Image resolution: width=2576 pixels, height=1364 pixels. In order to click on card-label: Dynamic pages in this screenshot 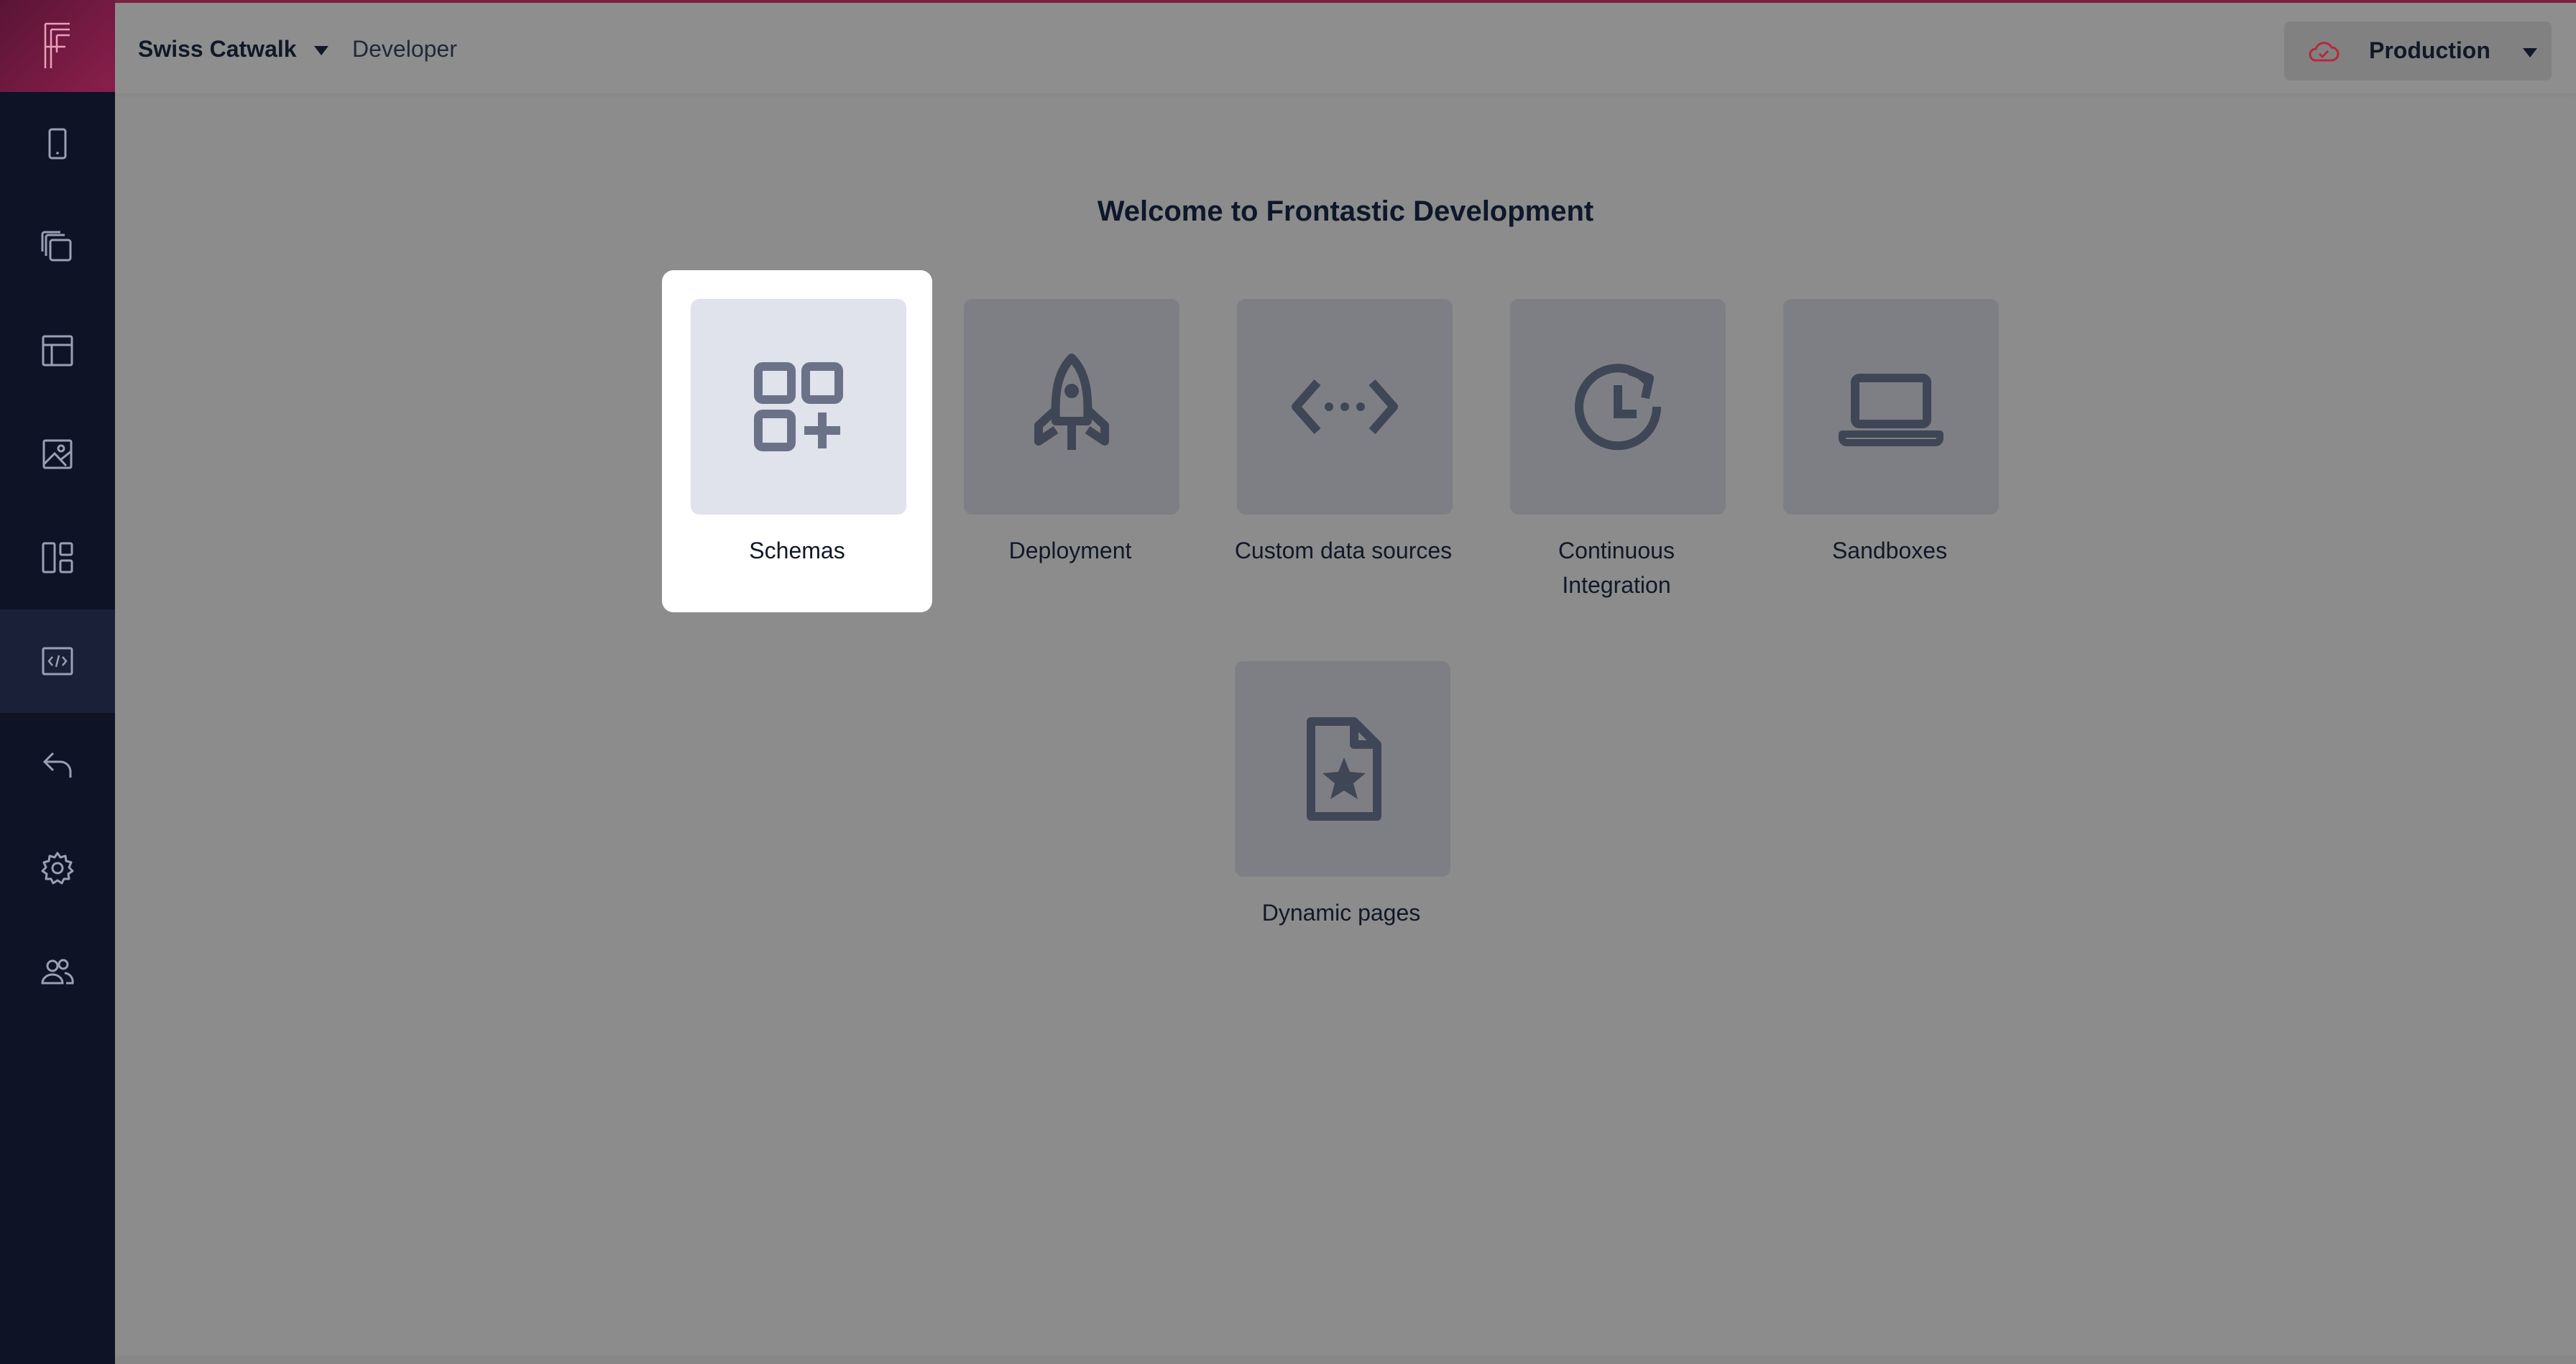, I will do `click(1341, 913)`.